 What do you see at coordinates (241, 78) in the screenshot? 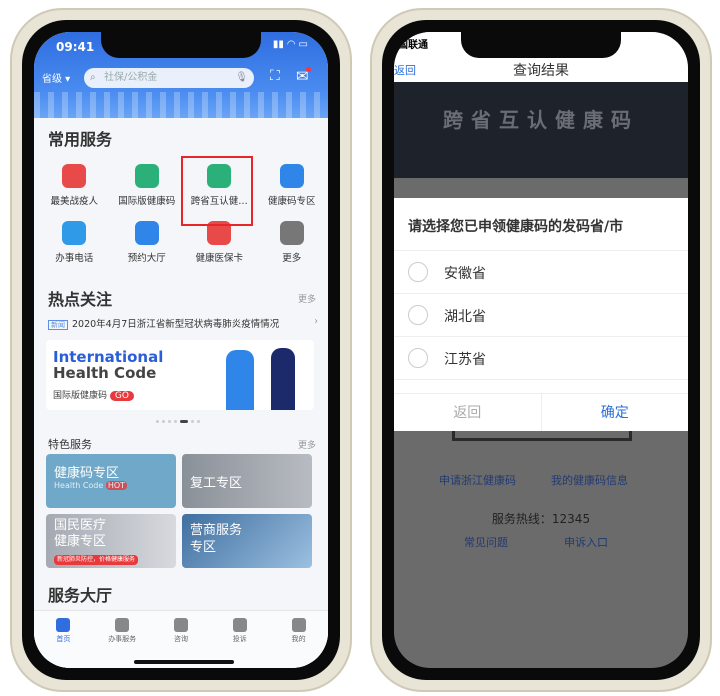
I see `mic-icon: 🎙` at bounding box center [241, 78].